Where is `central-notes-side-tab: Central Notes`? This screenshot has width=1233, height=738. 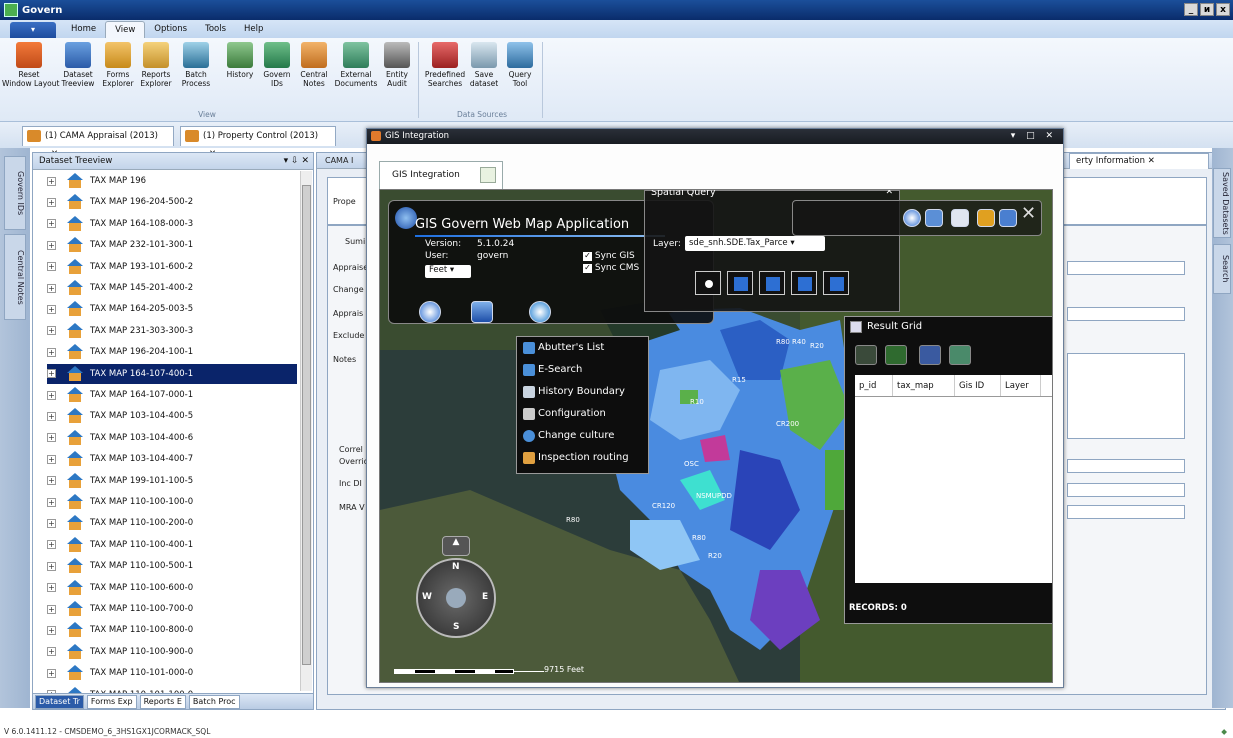
central-notes-side-tab: Central Notes is located at coordinates (15, 277).